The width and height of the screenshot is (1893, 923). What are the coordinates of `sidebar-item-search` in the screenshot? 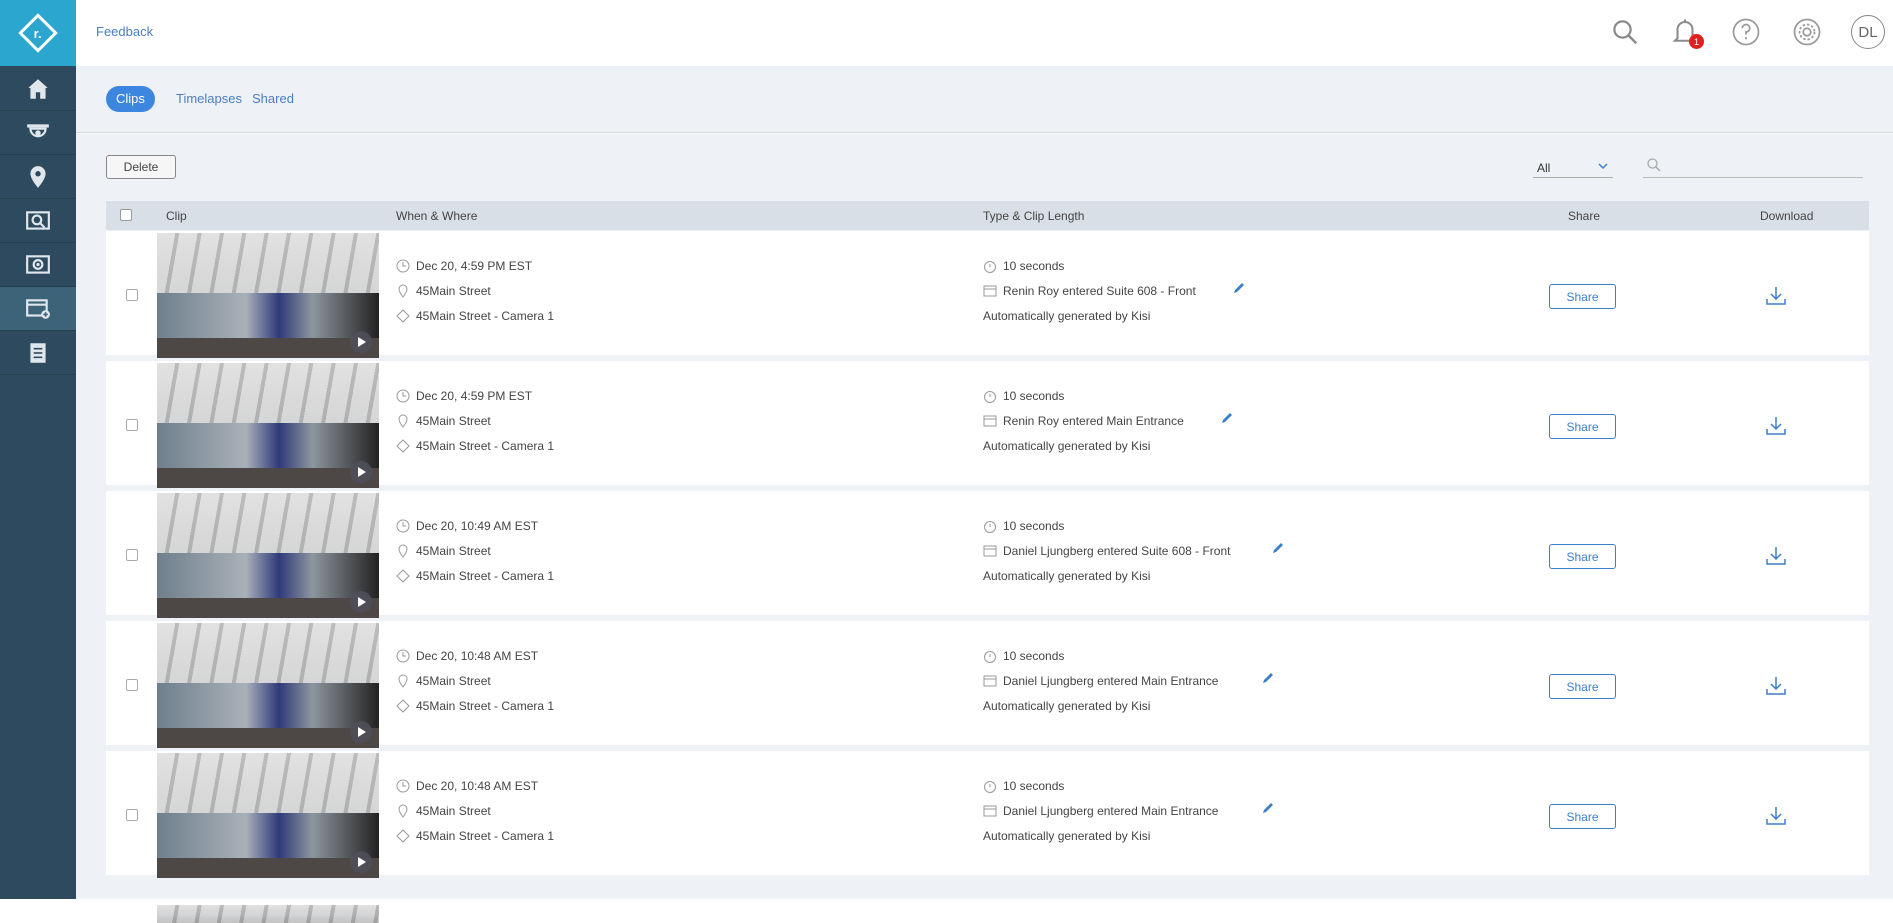 It's located at (38, 221).